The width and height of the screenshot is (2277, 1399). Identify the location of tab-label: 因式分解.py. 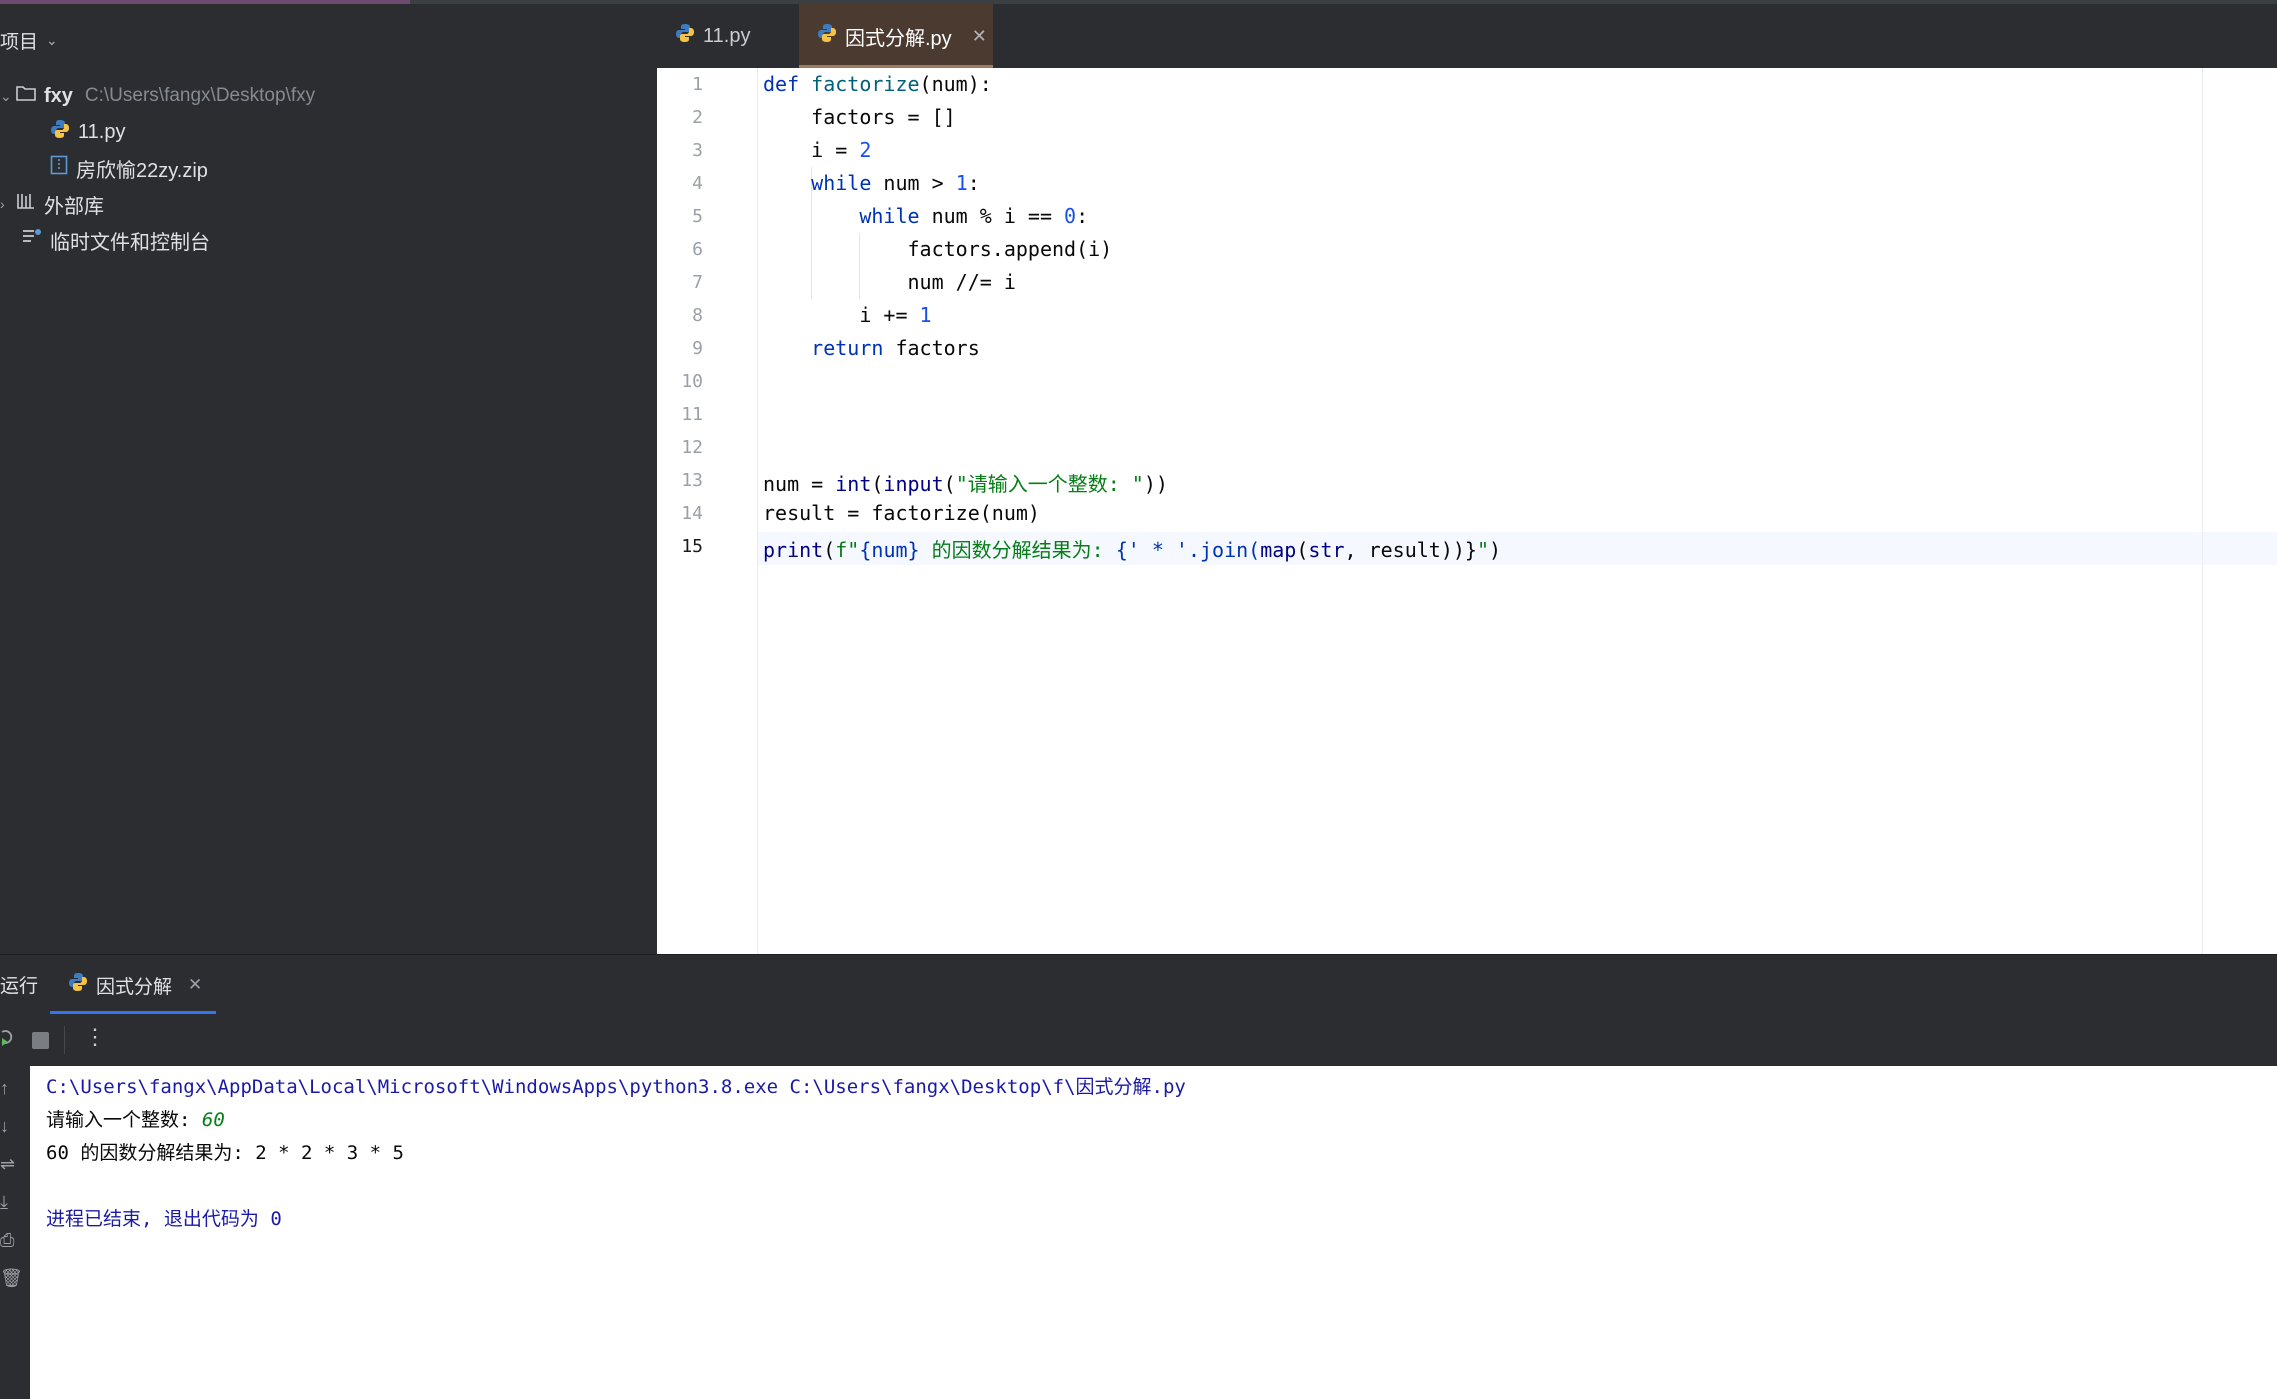
(898, 38).